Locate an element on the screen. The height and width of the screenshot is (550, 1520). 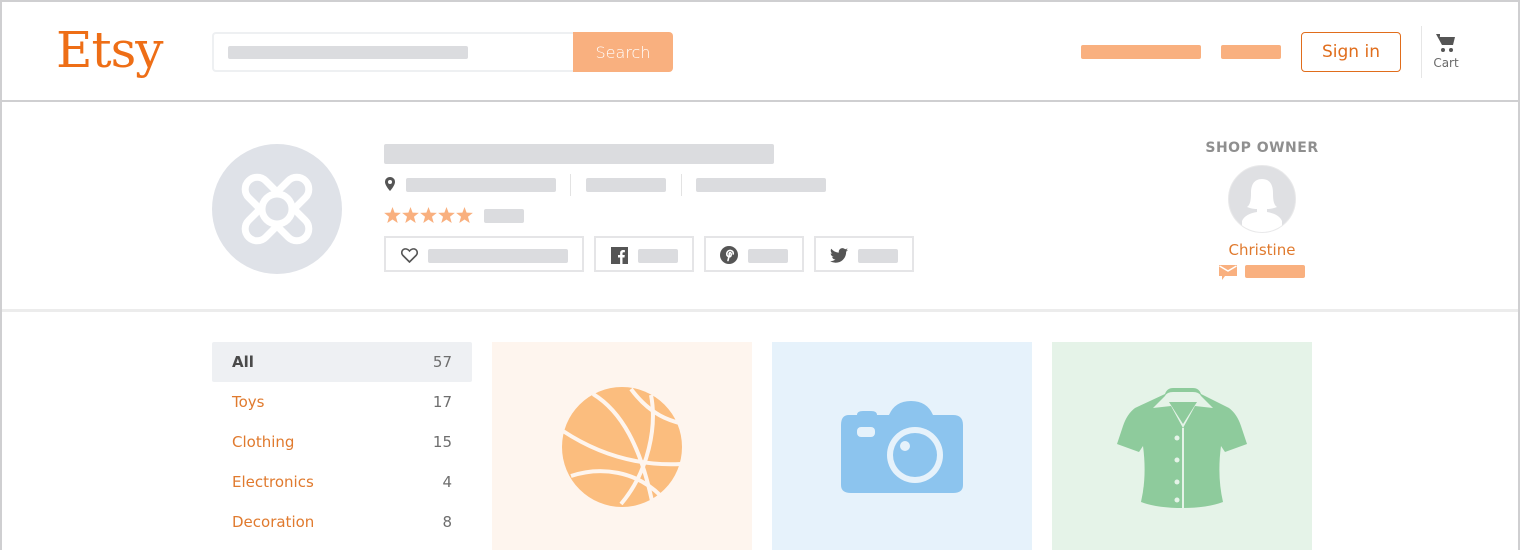
category-item-clothing: Clothing 15 is located at coordinates (342, 442).